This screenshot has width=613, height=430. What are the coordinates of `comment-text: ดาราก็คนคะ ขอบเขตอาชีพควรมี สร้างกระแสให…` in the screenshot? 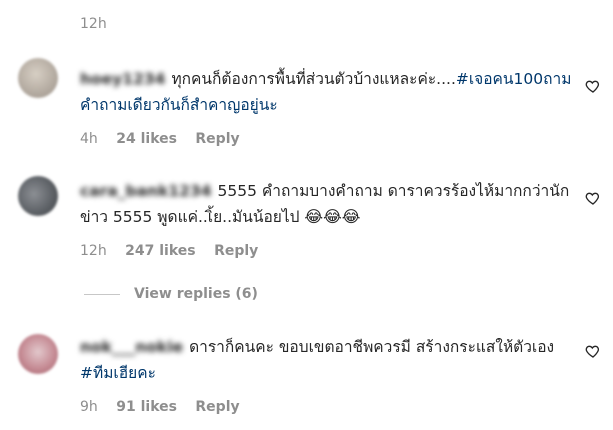 It's located at (372, 347).